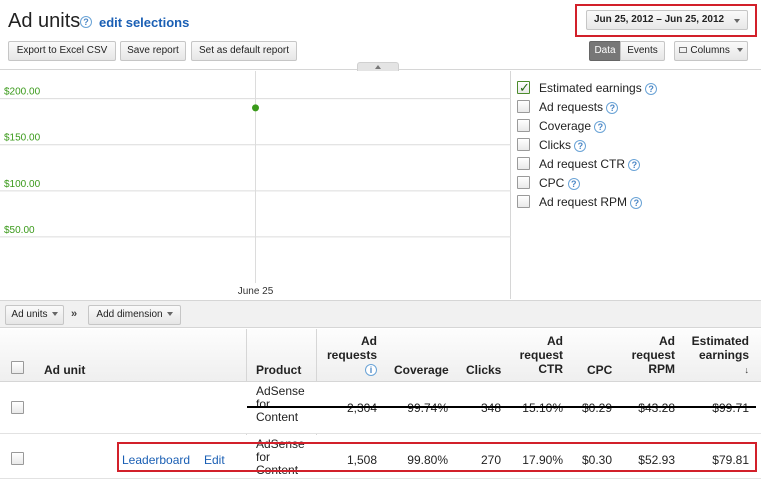 This screenshot has height=479, width=761. Describe the element at coordinates (598, 88) in the screenshot. I see `metric-label: Estimated earnings ?` at that location.